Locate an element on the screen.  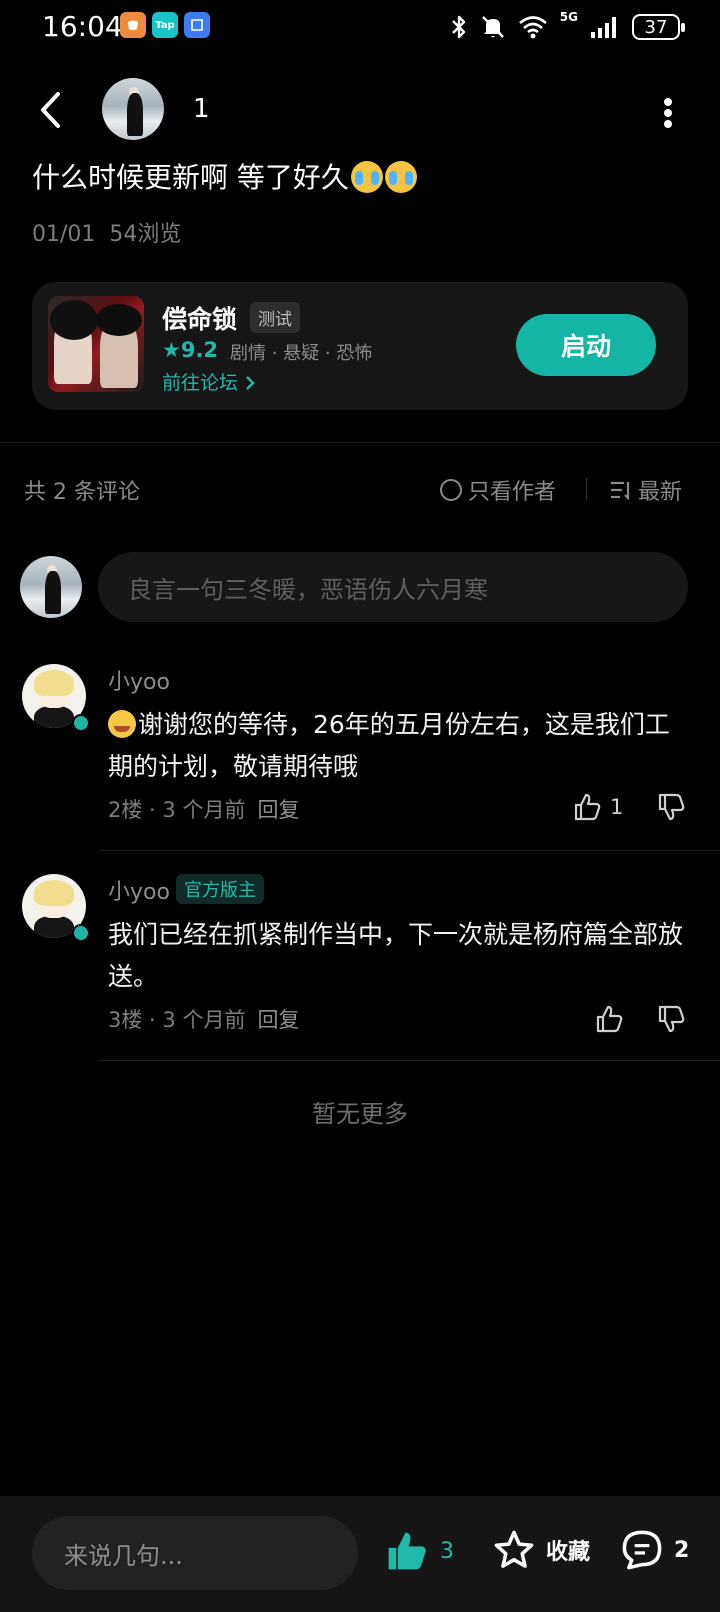
sort-icon is located at coordinates (620, 490).